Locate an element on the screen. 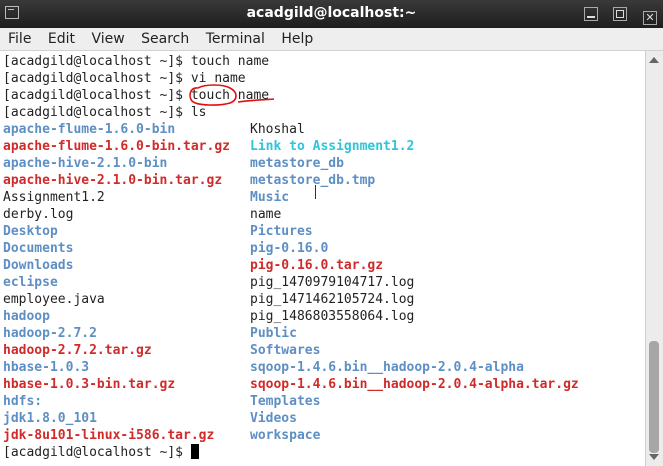 Image resolution: width=663 pixels, height=466 pixels. ls-entry: apache-flume-1.6.0-bin.tar.gz is located at coordinates (116, 146).